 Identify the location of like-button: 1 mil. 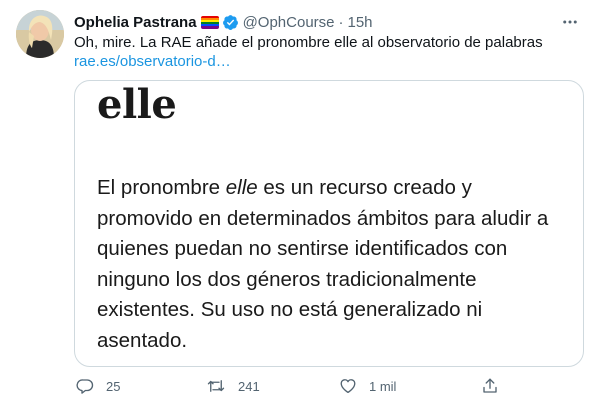
(367, 386).